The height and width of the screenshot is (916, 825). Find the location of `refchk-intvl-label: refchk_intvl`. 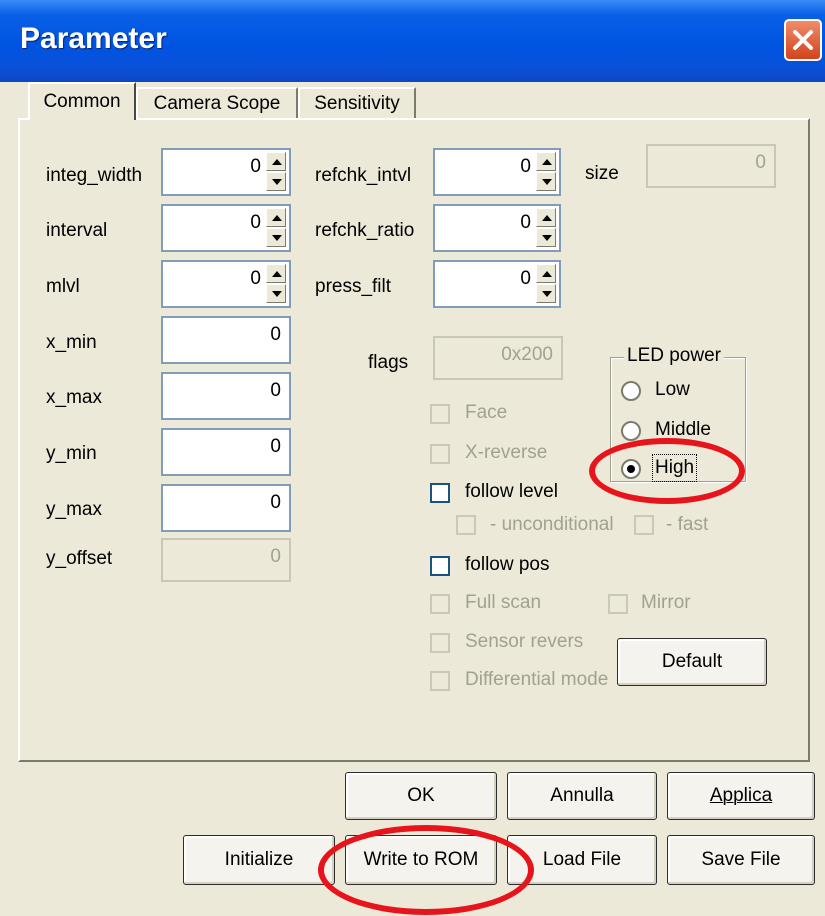

refchk-intvl-label: refchk_intvl is located at coordinates (363, 175).